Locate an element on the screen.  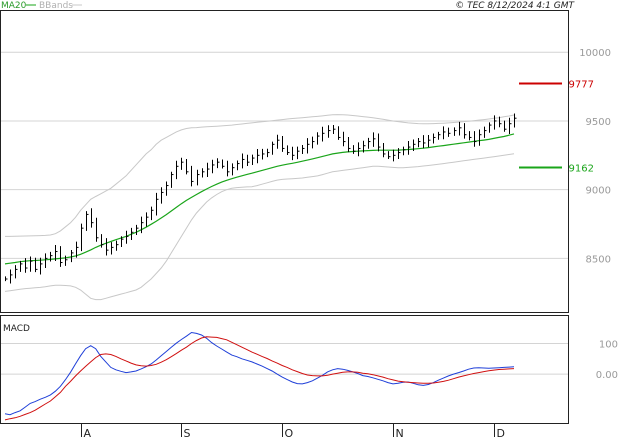
legend-ma-label: MA20 is located at coordinates (14, 6).